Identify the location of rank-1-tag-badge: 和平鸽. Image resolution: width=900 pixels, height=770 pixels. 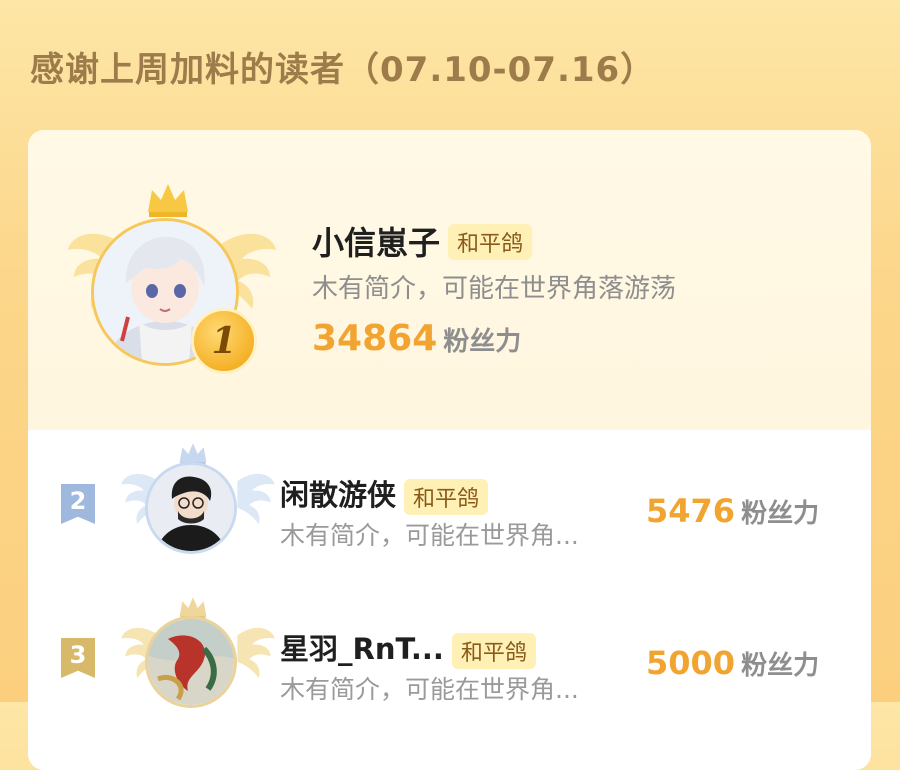
(490, 242).